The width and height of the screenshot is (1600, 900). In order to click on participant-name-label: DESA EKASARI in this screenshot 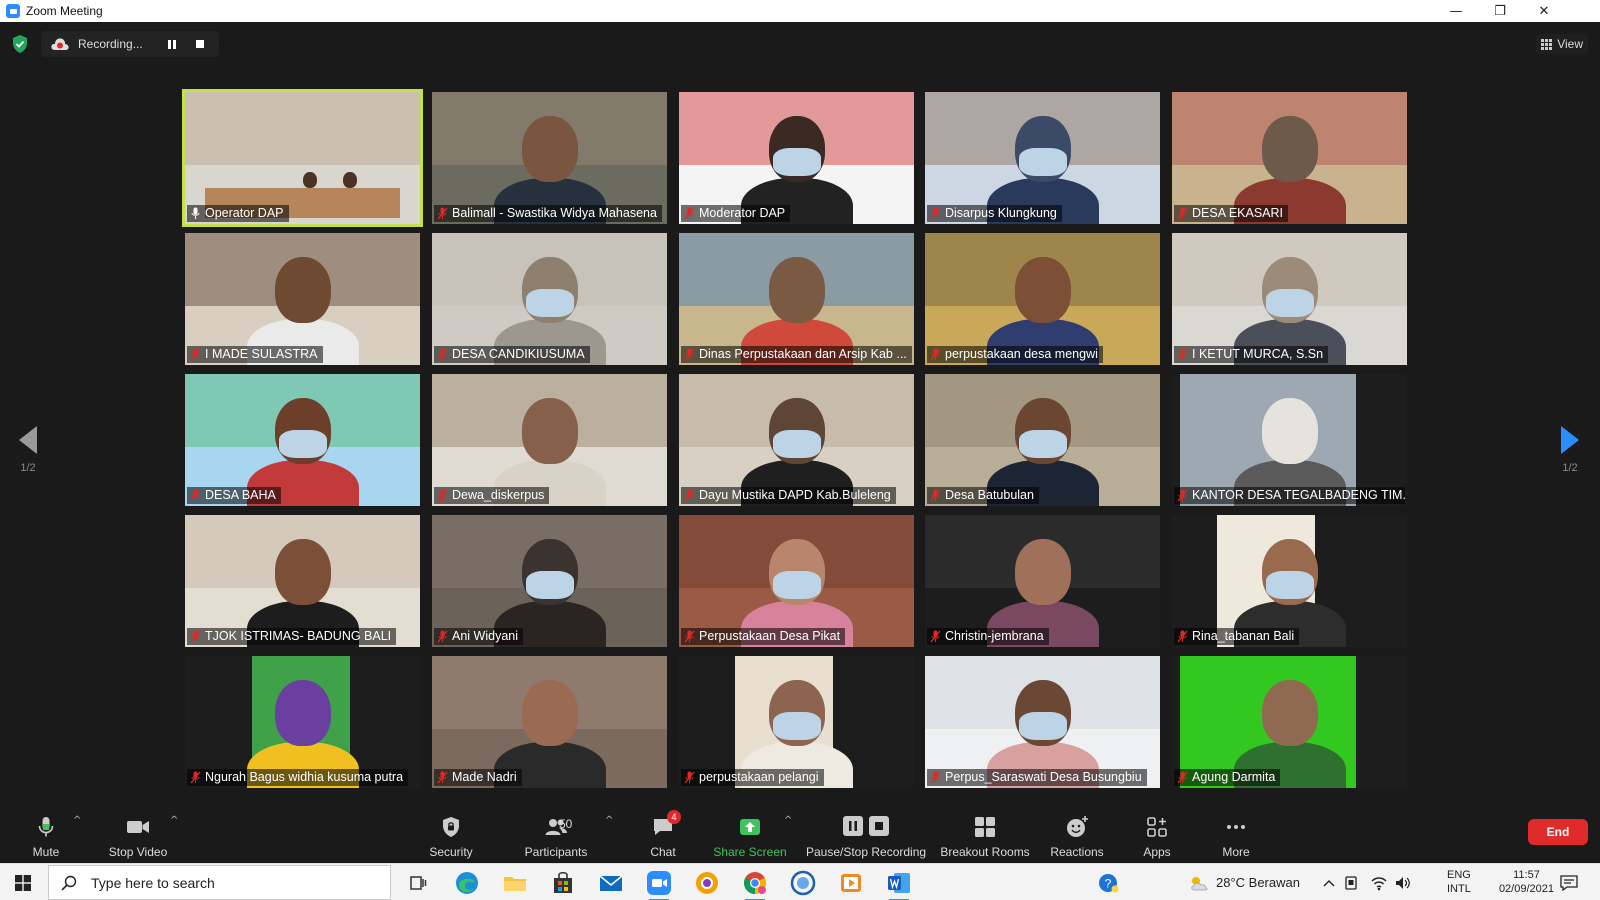, I will do `click(1231, 213)`.